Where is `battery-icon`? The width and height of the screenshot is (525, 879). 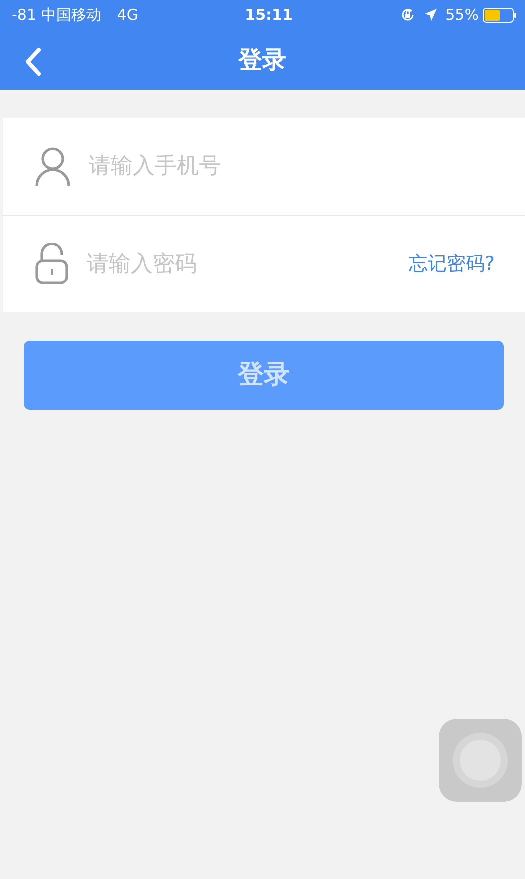
battery-icon is located at coordinates (499, 15).